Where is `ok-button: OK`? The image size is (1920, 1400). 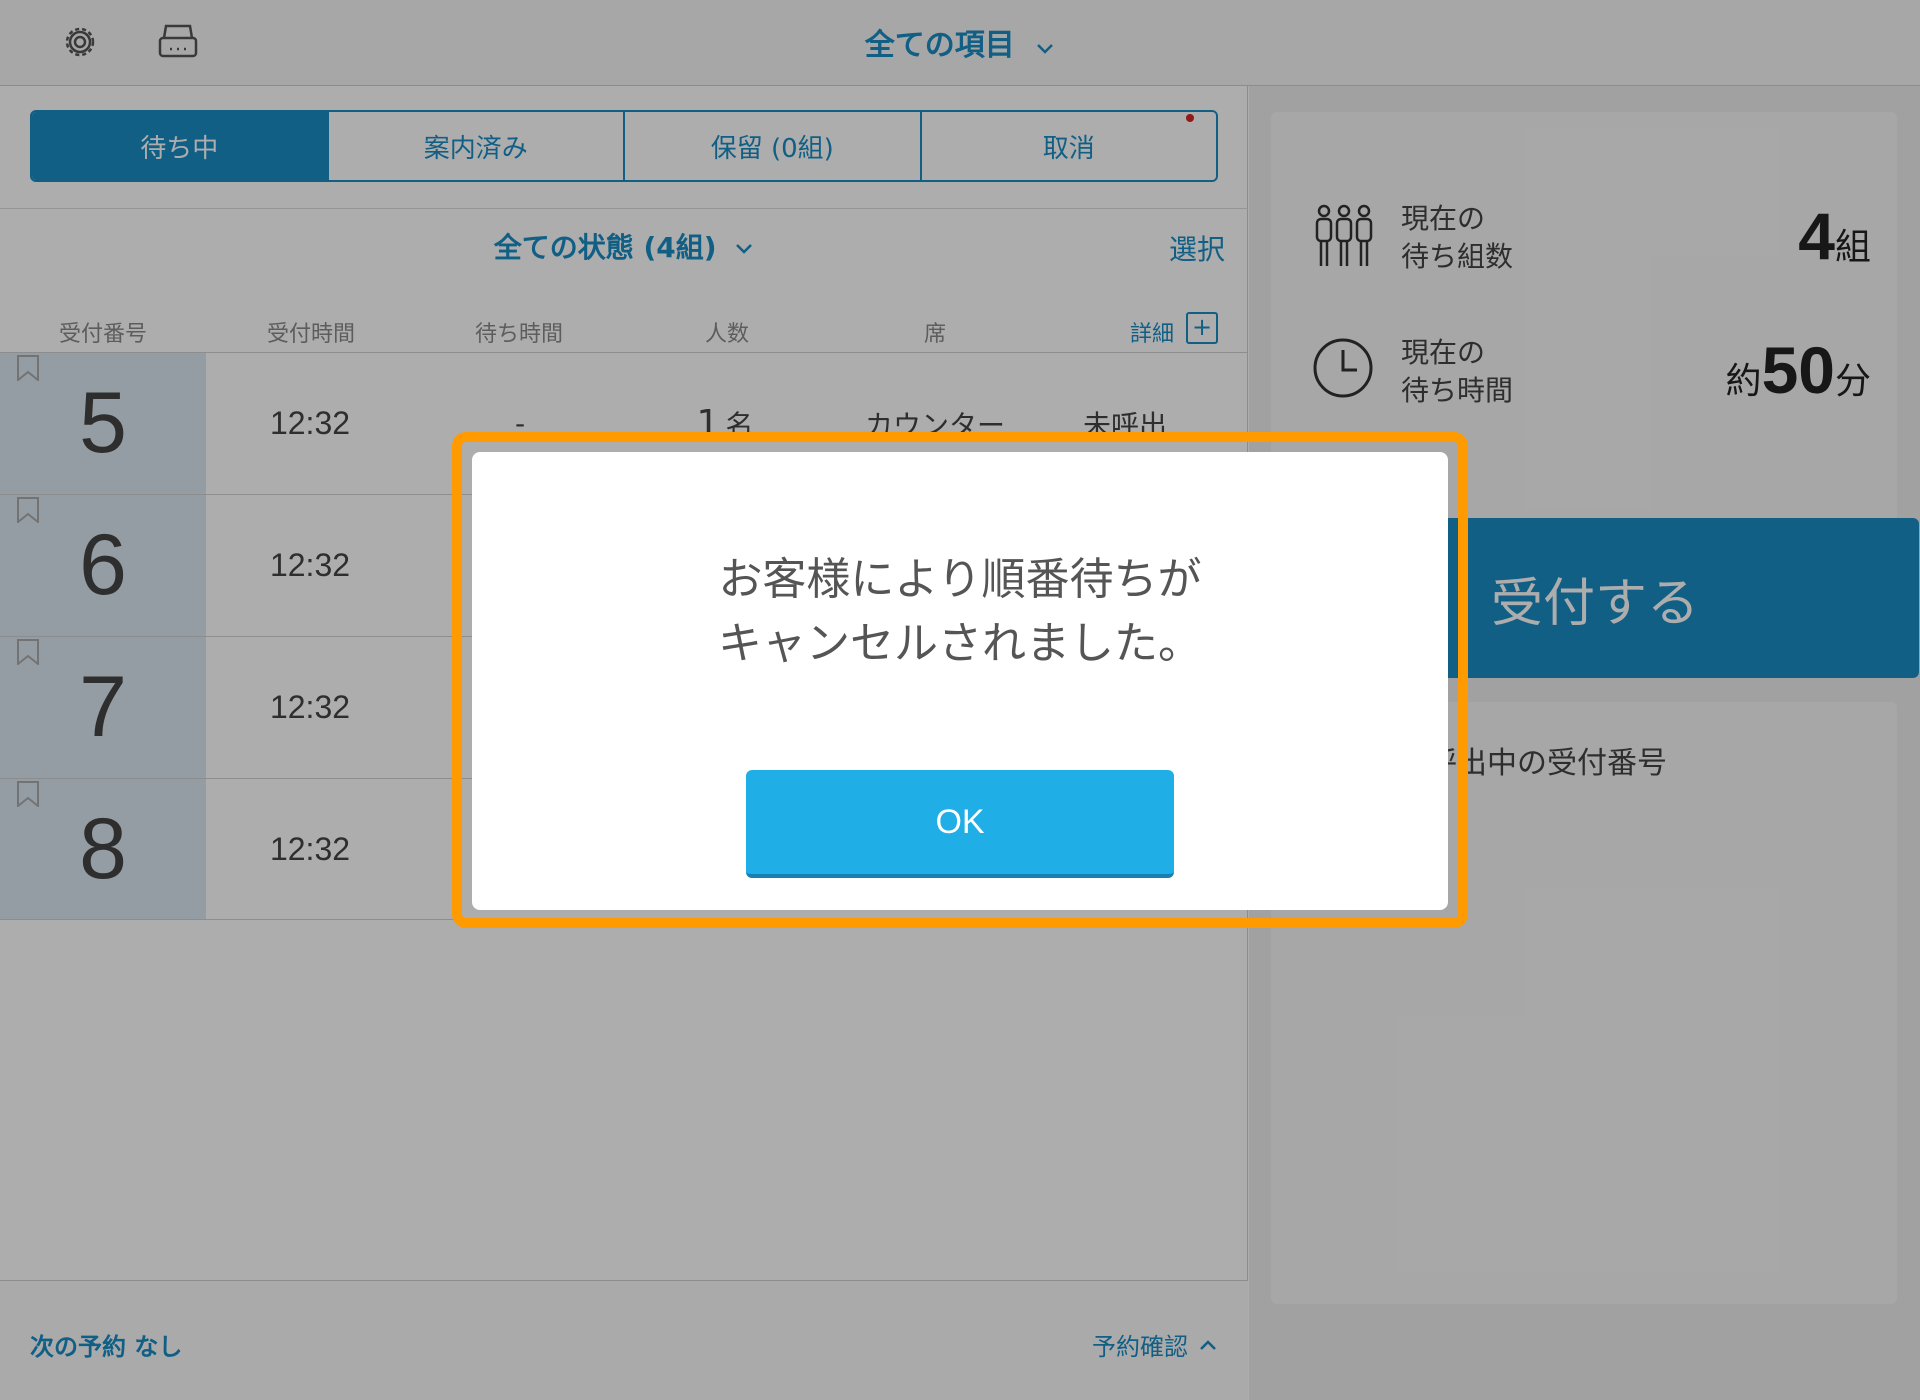
ok-button: OK is located at coordinates (960, 824).